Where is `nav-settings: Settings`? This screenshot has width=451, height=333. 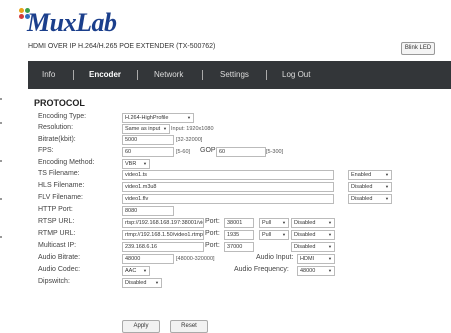
nav-settings: Settings is located at coordinates (234, 75).